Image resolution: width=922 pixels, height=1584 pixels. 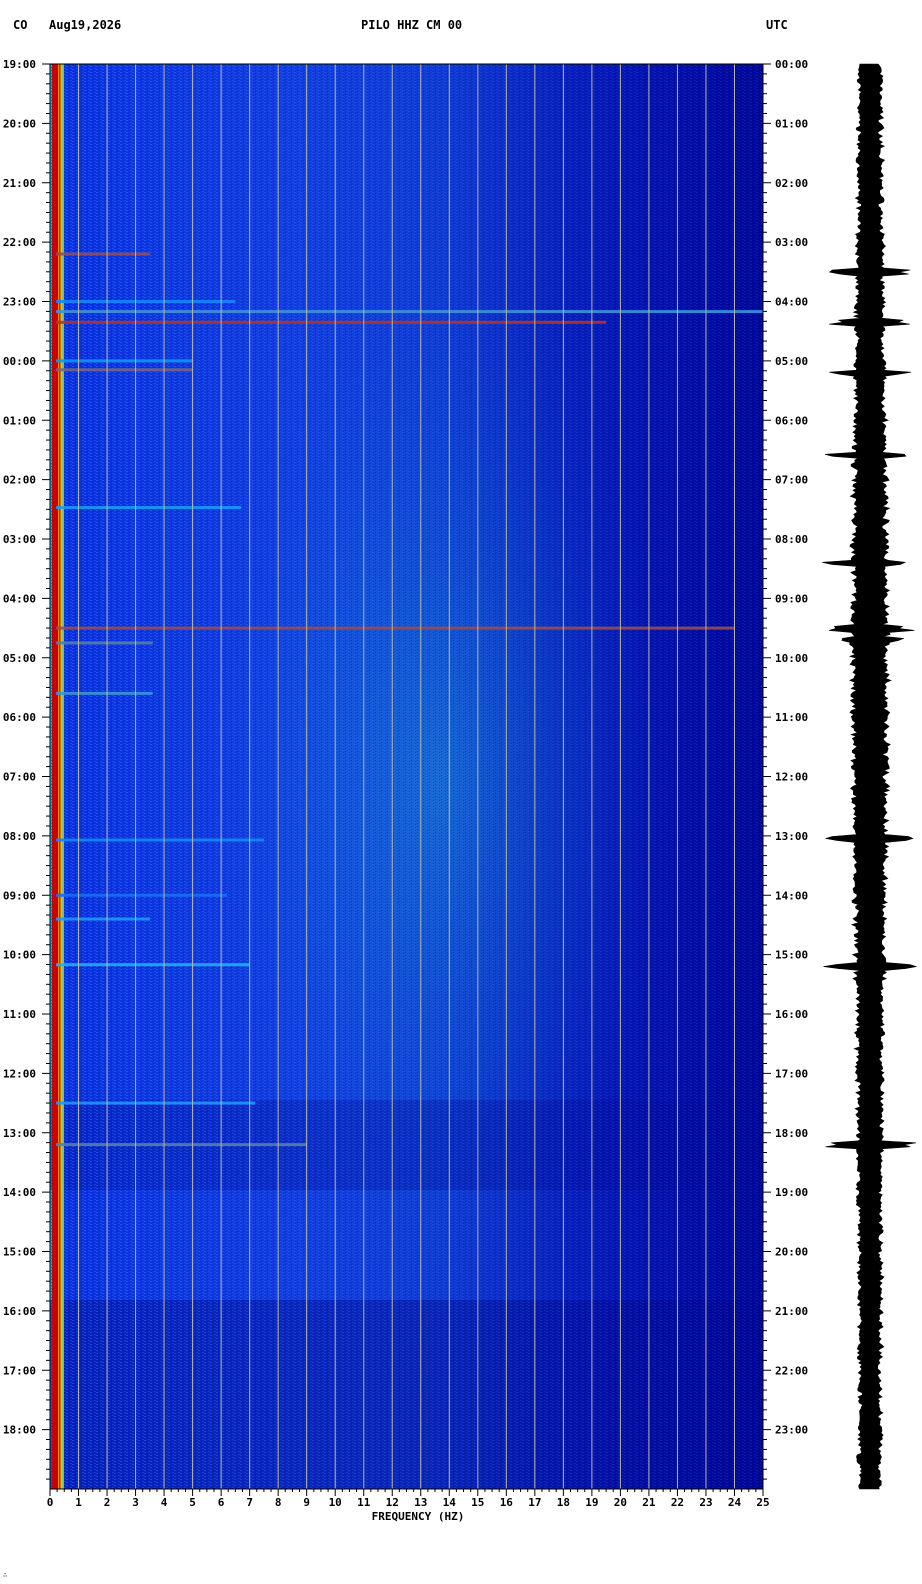 I want to click on left-time-label-16: 11:00, so click(x=19, y=1014).